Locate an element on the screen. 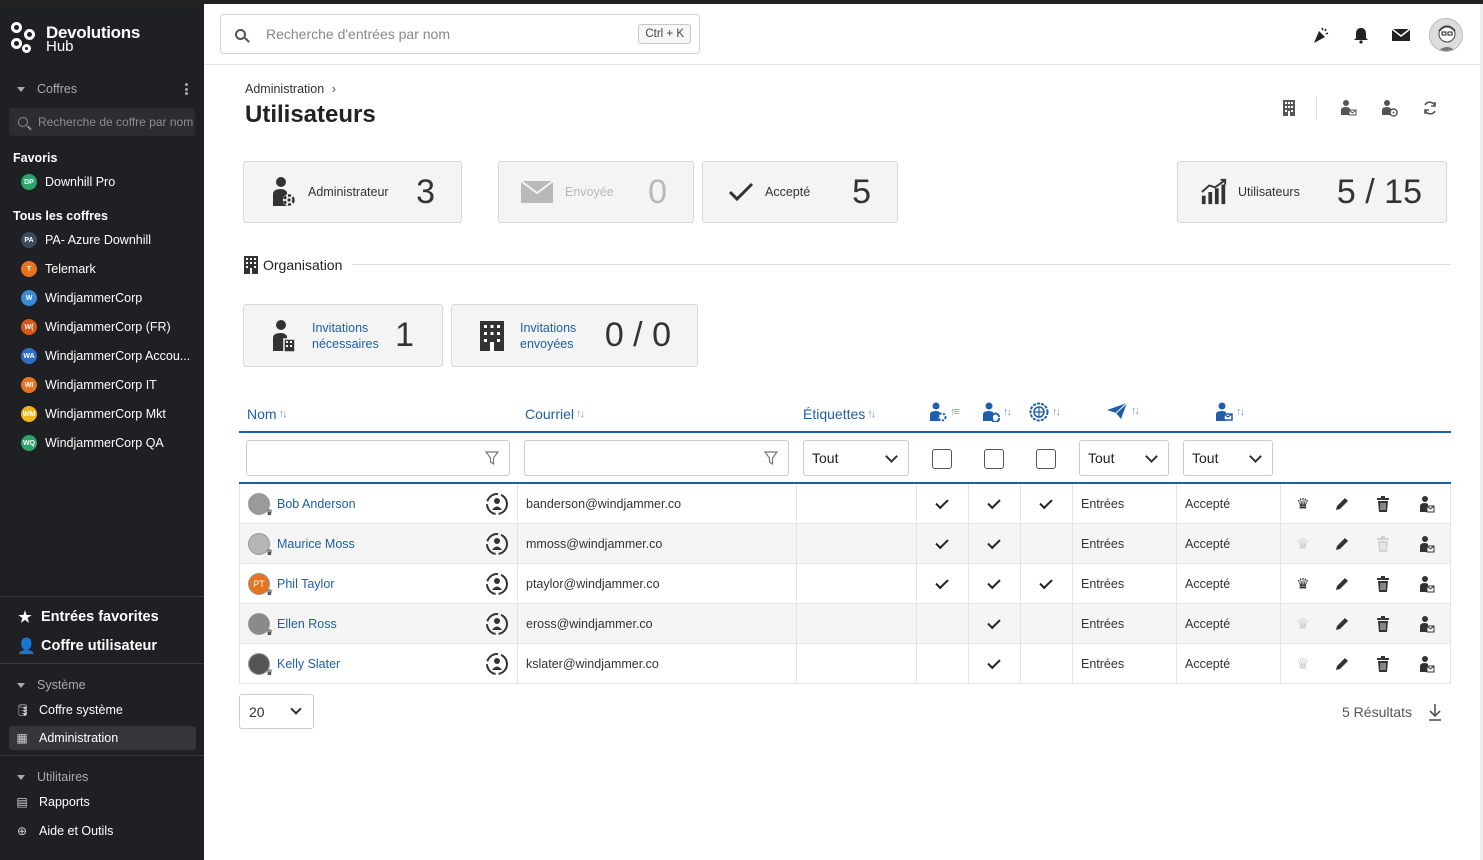 The width and height of the screenshot is (1483, 860). name-filter-input is located at coordinates (378, 458).